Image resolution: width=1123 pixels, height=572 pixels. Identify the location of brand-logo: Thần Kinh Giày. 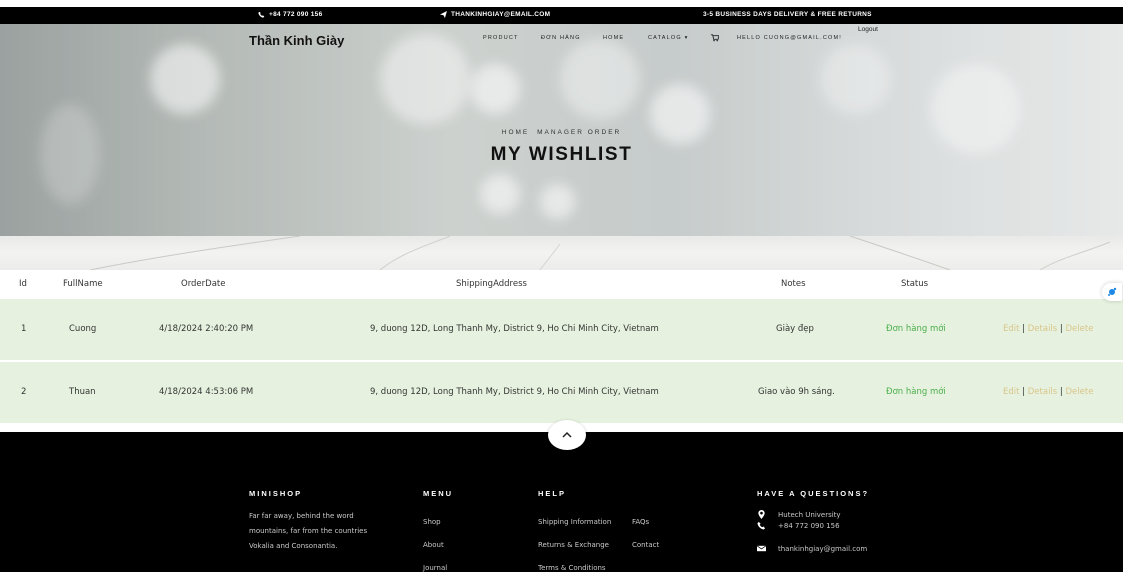
(296, 40).